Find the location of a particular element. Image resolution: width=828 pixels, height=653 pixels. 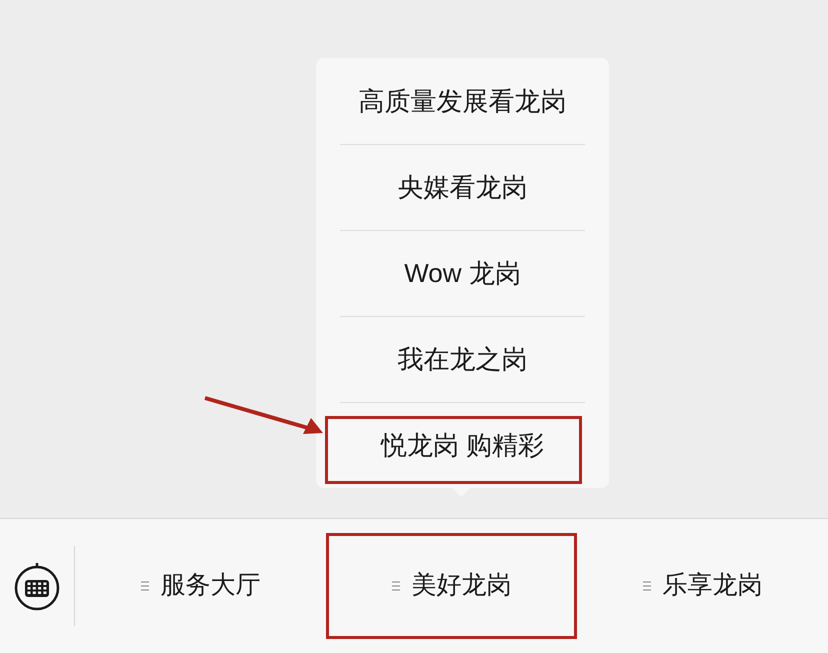

menu-tab: 服务大厅 is located at coordinates (200, 586).